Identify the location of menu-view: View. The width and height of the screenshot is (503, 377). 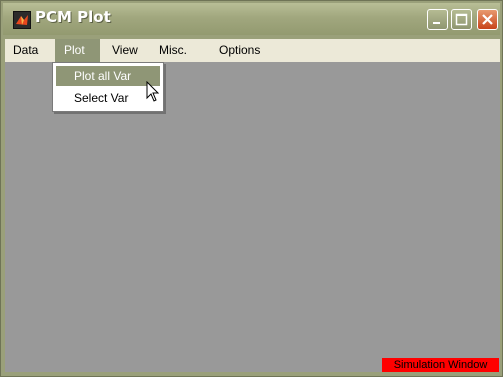
(125, 50).